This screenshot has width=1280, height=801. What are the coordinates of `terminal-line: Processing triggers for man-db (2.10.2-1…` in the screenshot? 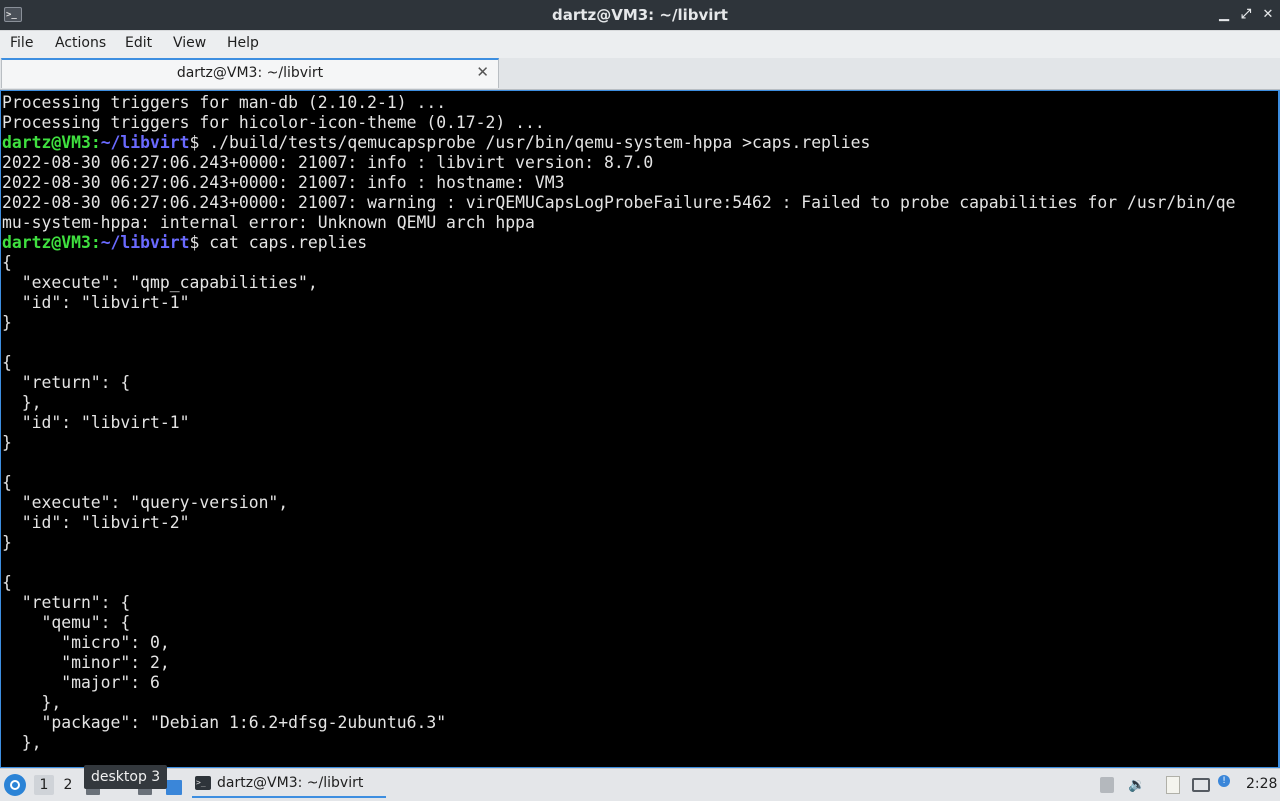 It's located at (619, 103).